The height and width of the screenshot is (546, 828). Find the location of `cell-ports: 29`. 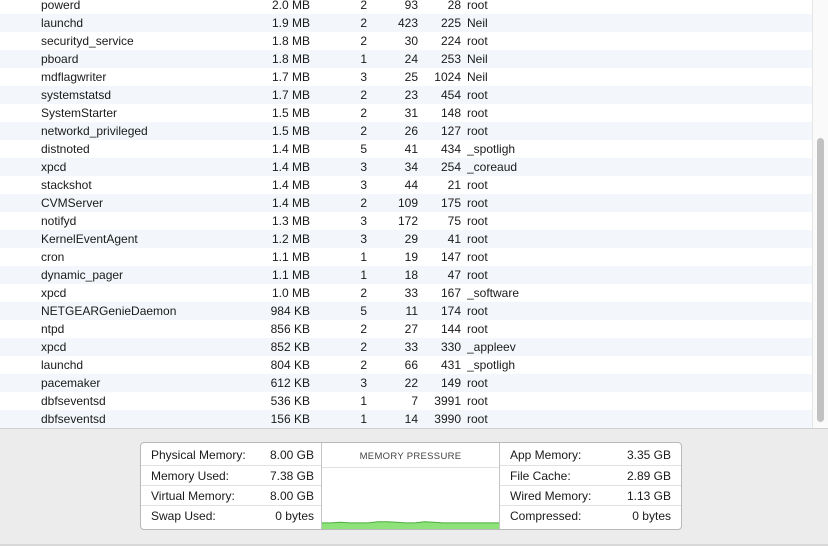

cell-ports: 29 is located at coordinates (411, 239).